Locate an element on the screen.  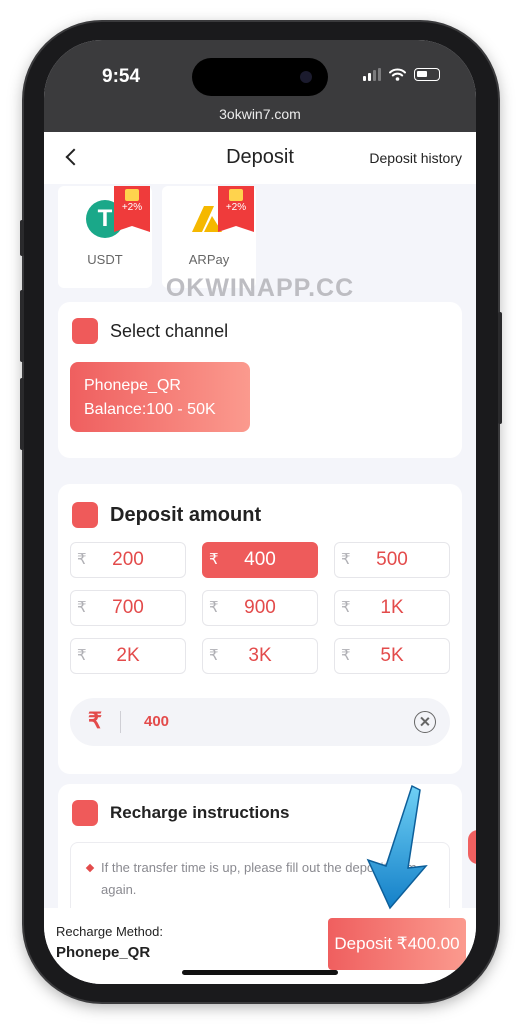
clear-icon is located at coordinates (425, 722).